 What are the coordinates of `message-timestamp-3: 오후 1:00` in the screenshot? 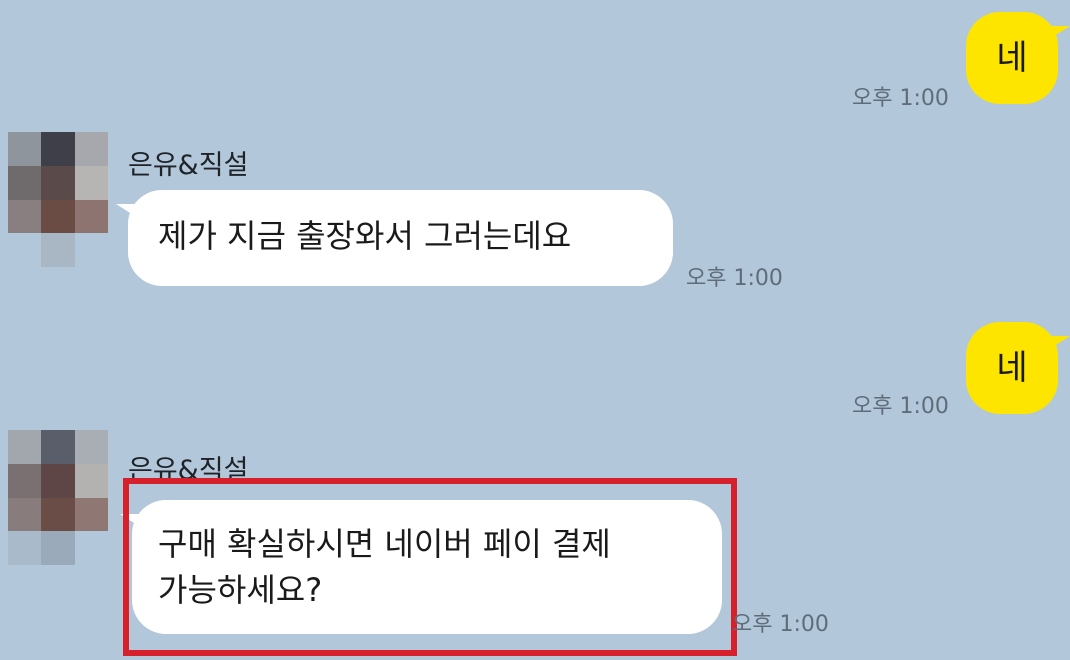 It's located at (900, 406).